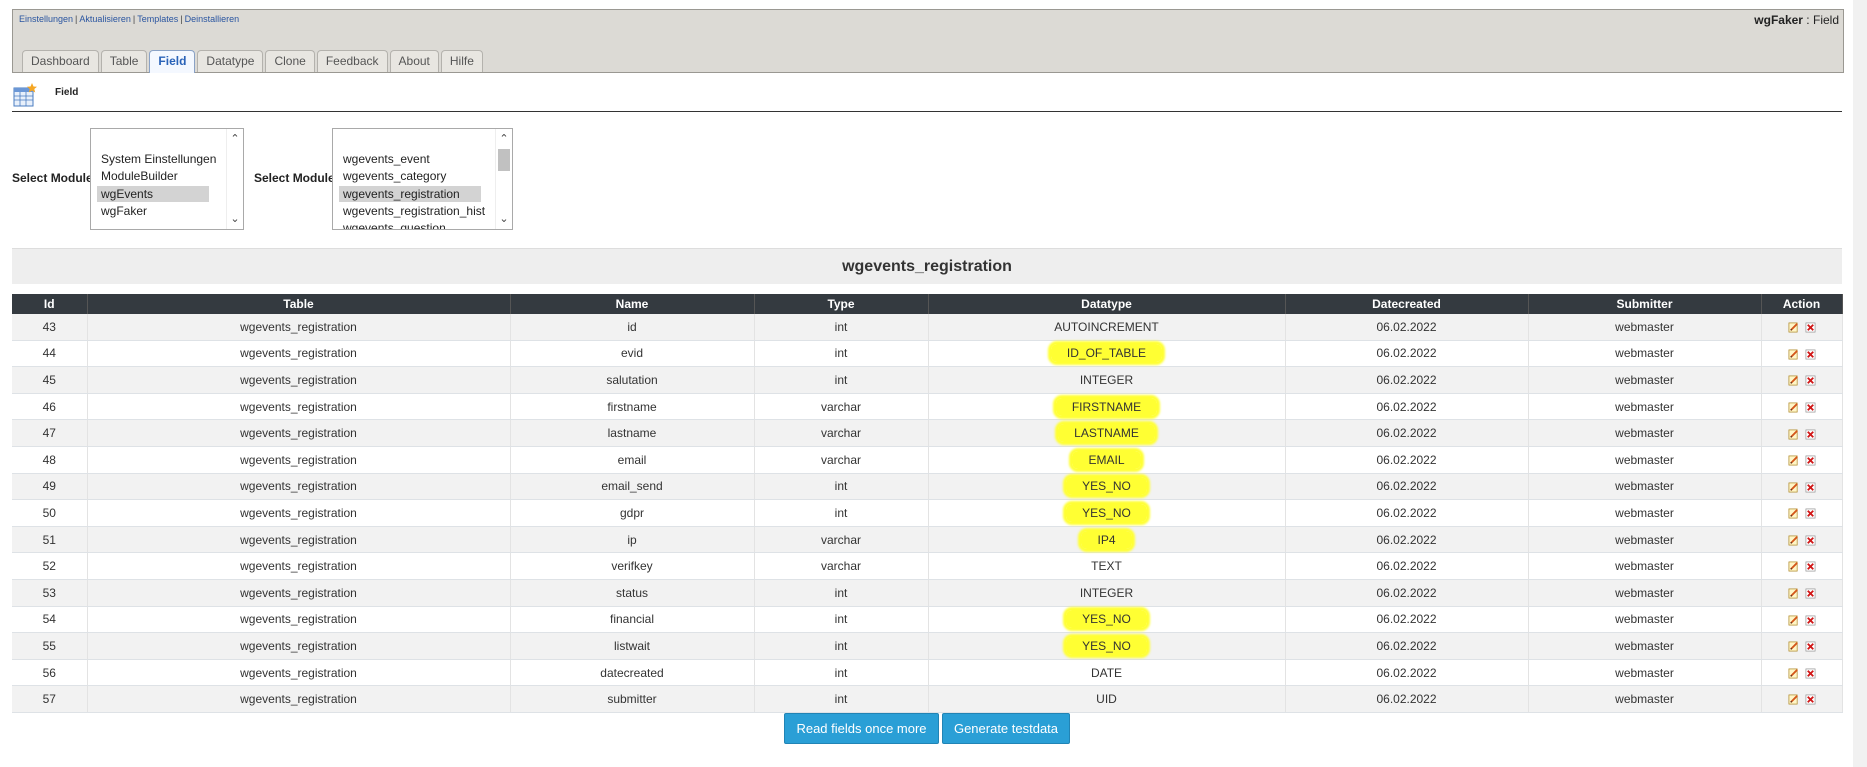 This screenshot has width=1867, height=767. Describe the element at coordinates (158, 159) in the screenshot. I see `module-option: System Einstellungen` at that location.